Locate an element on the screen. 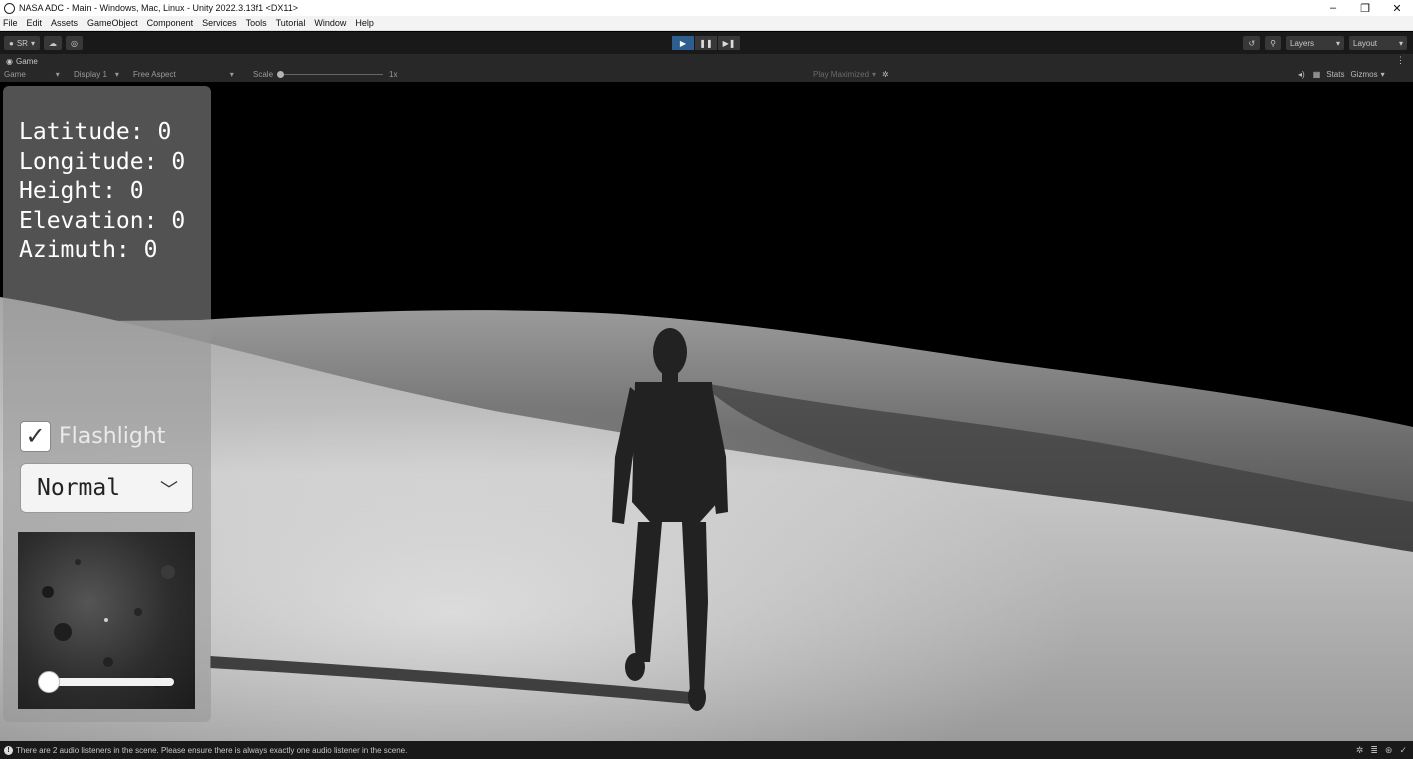 The height and width of the screenshot is (759, 1413). menu-gameobject: GameObject is located at coordinates (112, 23).